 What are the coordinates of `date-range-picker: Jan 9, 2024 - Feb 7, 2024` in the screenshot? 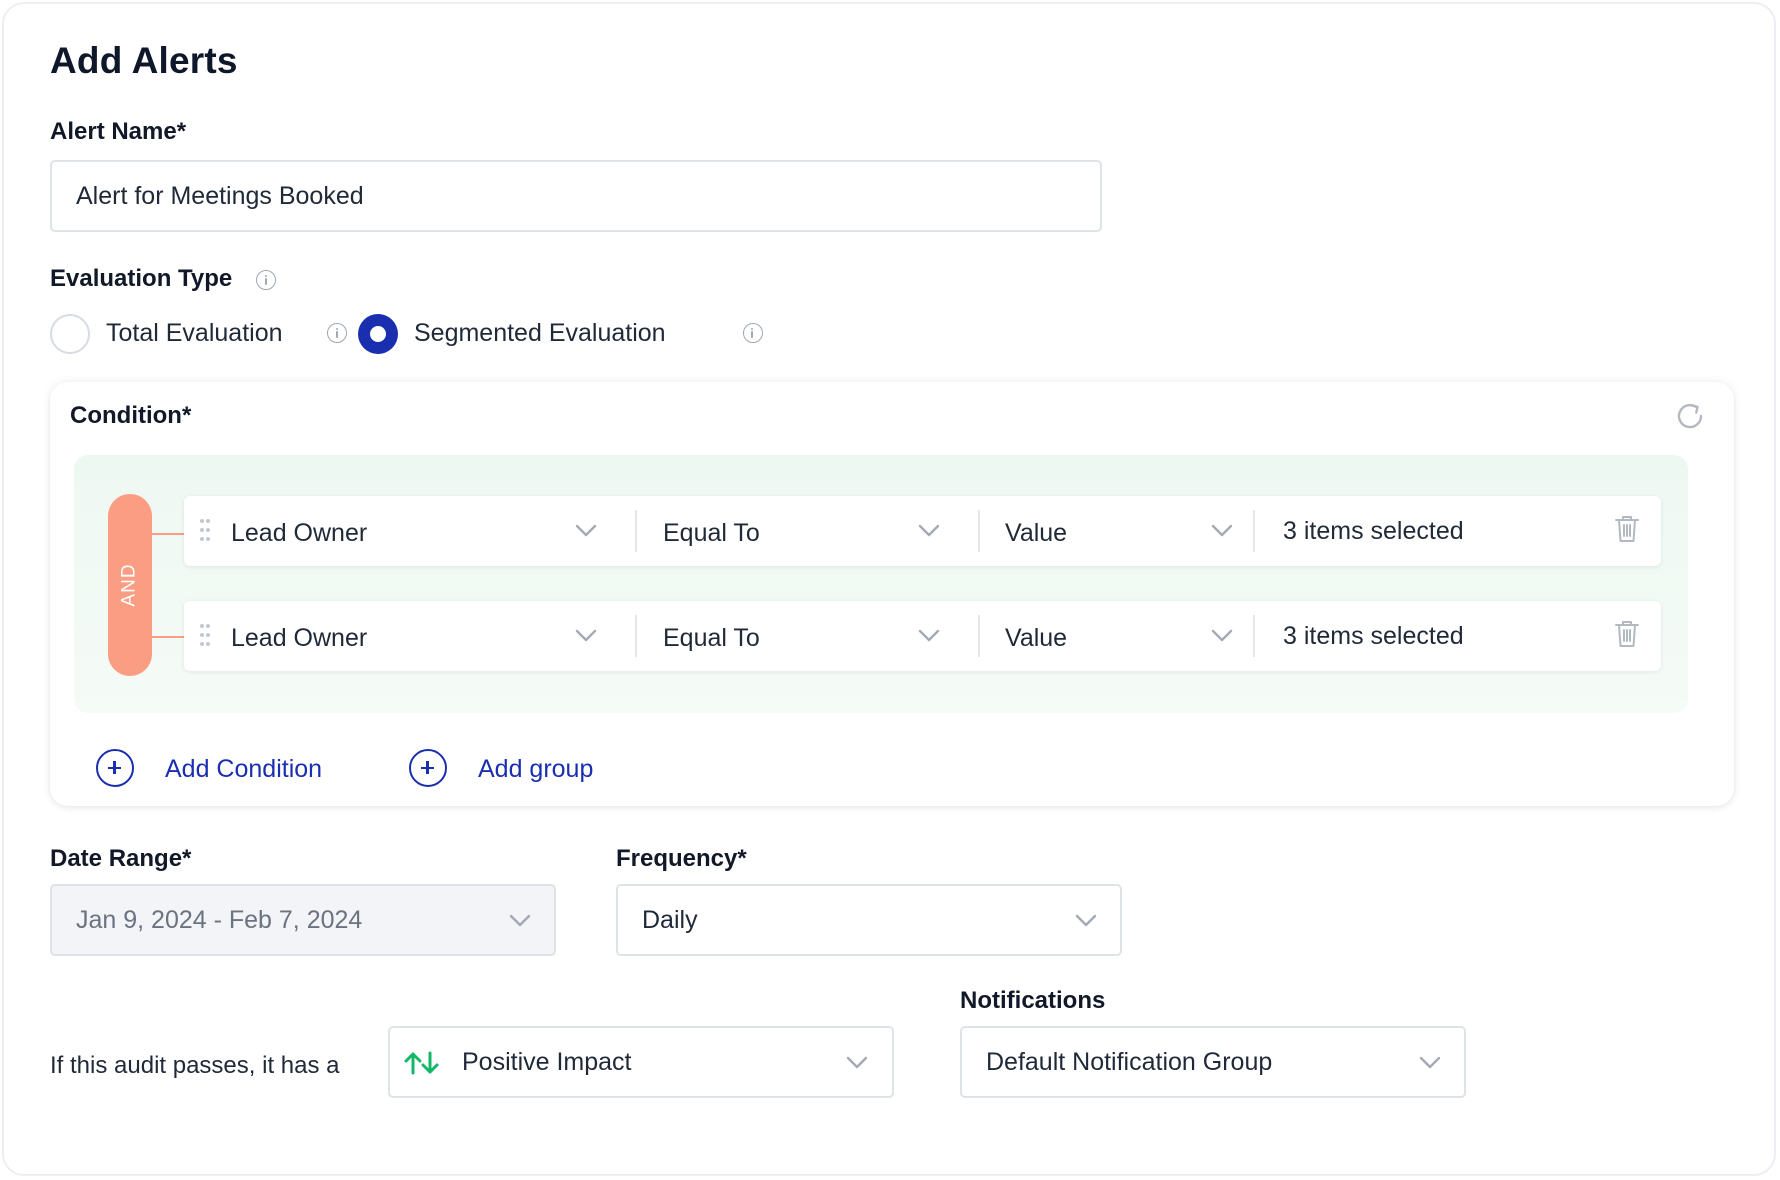 It's located at (303, 920).